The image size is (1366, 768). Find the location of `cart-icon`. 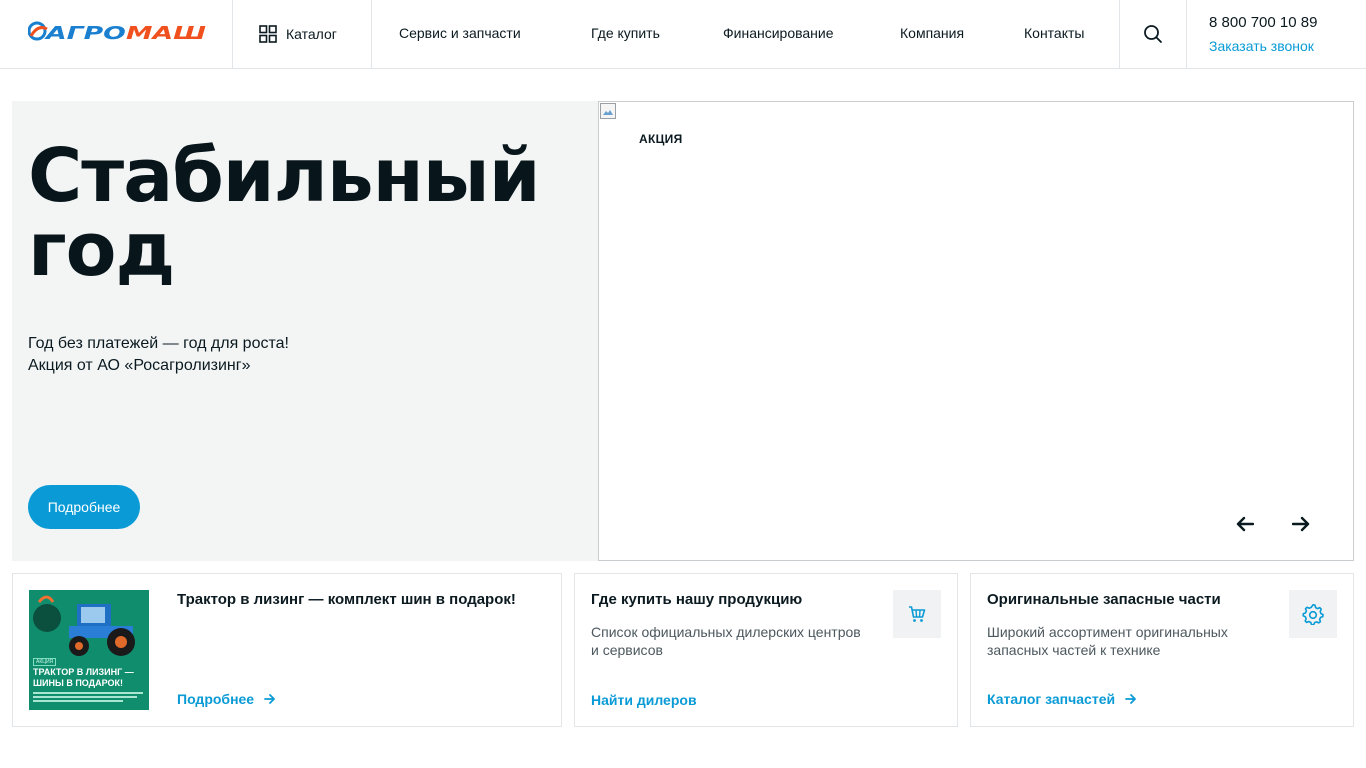

cart-icon is located at coordinates (917, 614).